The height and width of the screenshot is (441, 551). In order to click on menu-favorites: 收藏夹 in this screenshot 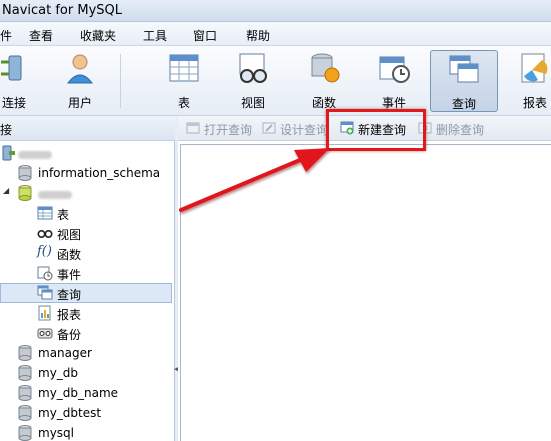, I will do `click(98, 35)`.